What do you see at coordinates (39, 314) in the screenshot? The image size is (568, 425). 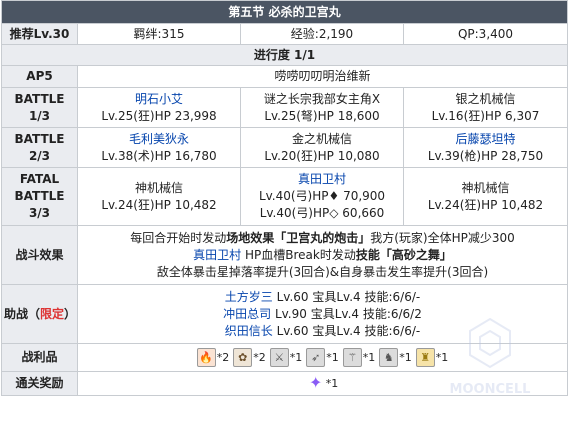 I see `support-label: 助战（限定）` at bounding box center [39, 314].